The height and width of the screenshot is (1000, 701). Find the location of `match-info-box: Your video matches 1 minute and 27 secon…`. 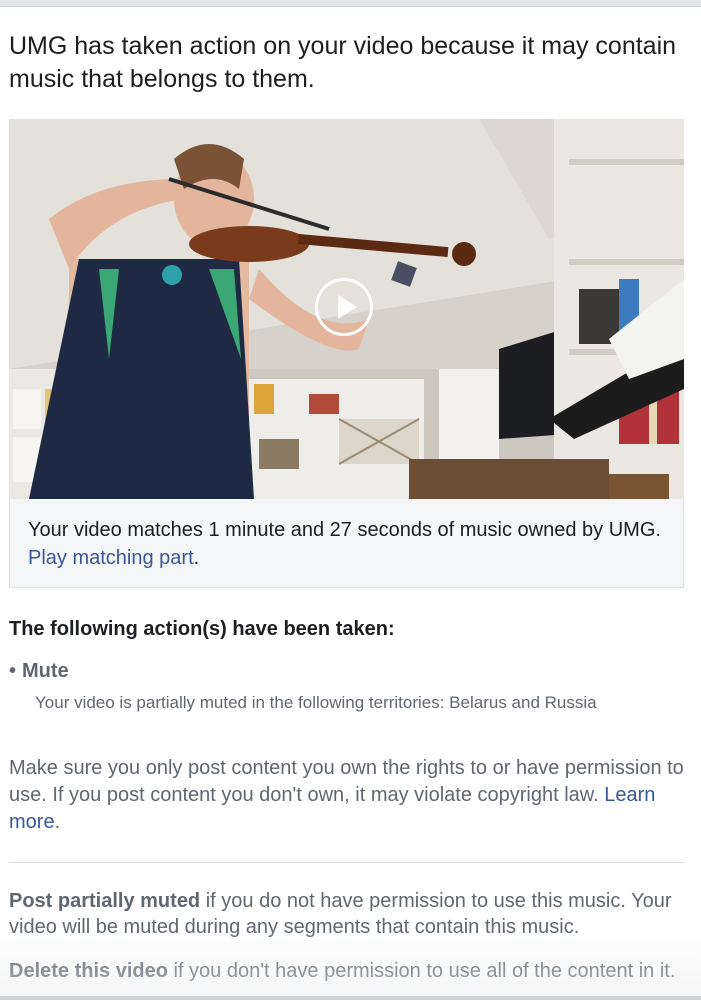

match-info-box: Your video matches 1 minute and 27 secon… is located at coordinates (346, 543).